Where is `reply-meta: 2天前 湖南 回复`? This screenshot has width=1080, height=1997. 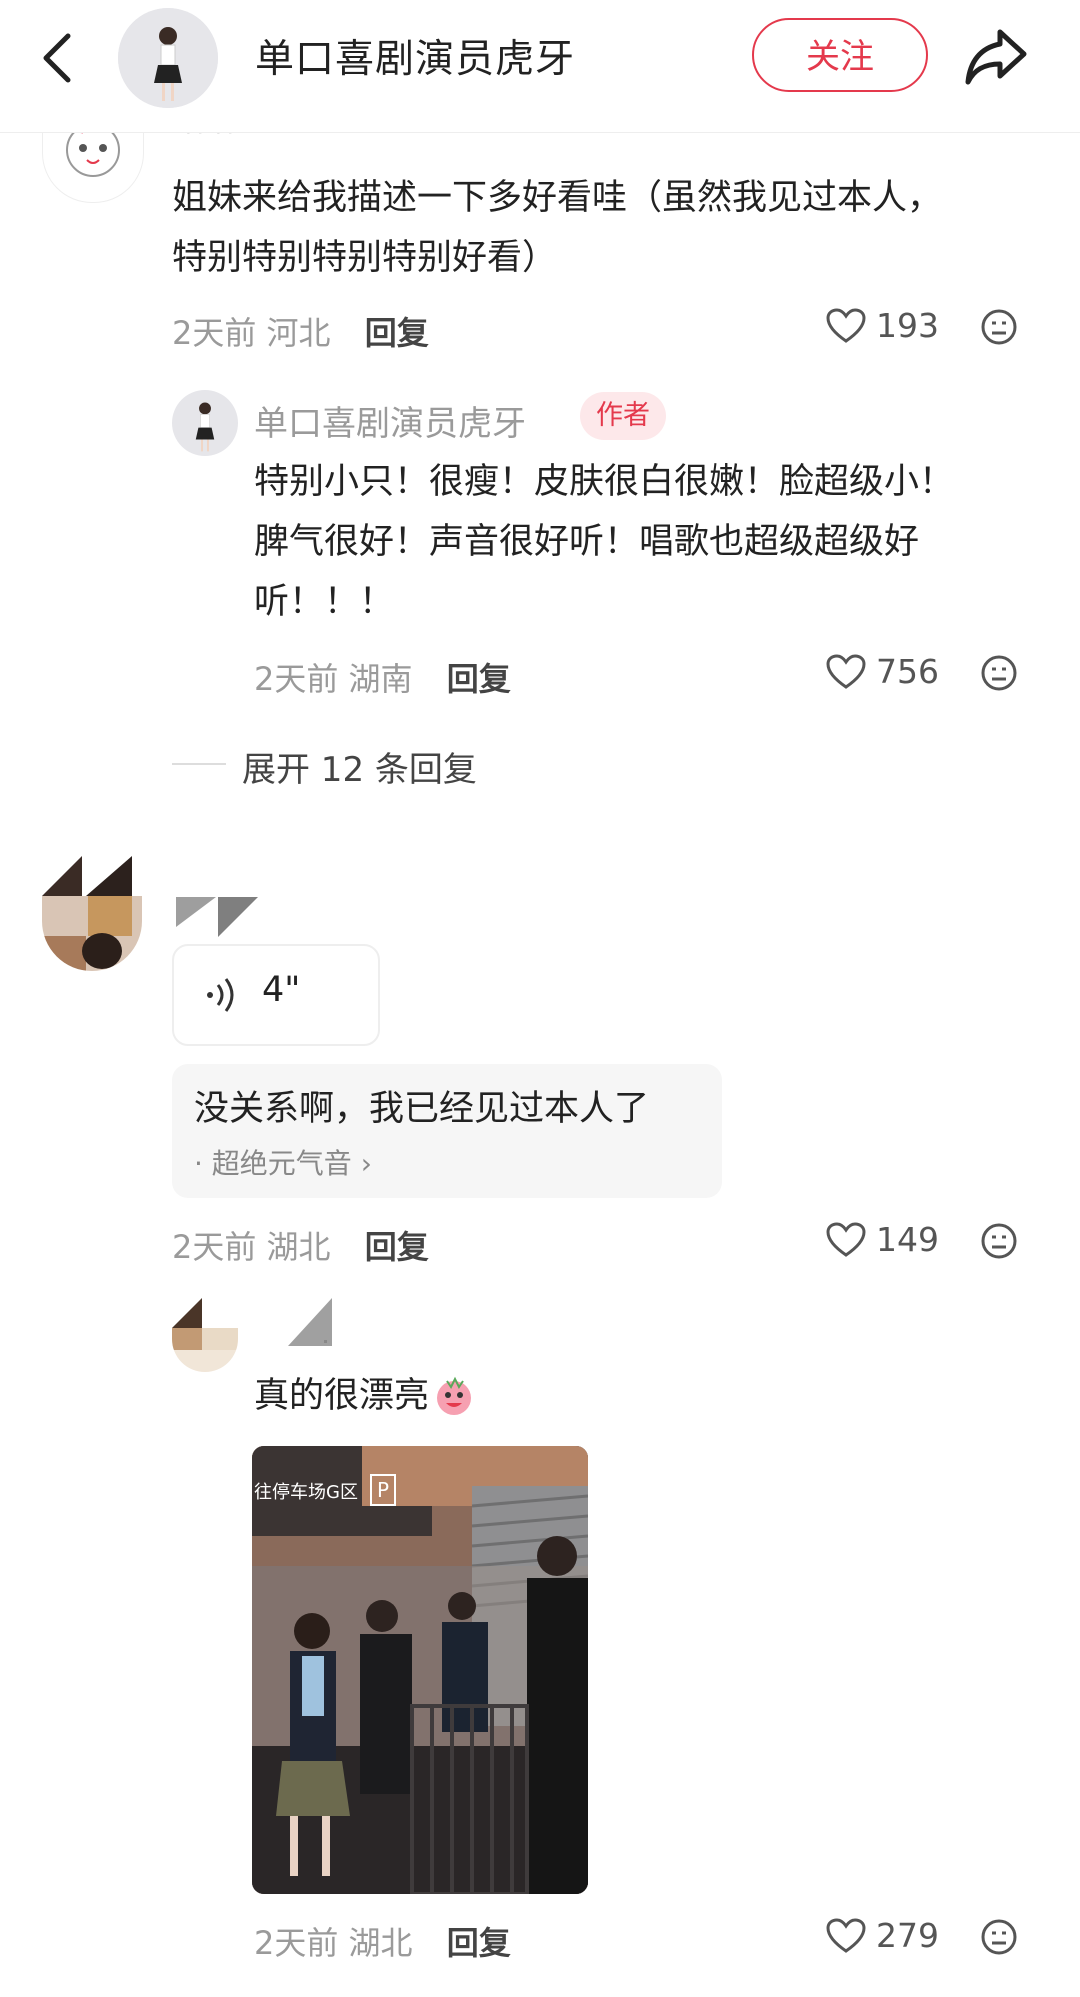 reply-meta: 2天前 湖南 回复 is located at coordinates (382, 677).